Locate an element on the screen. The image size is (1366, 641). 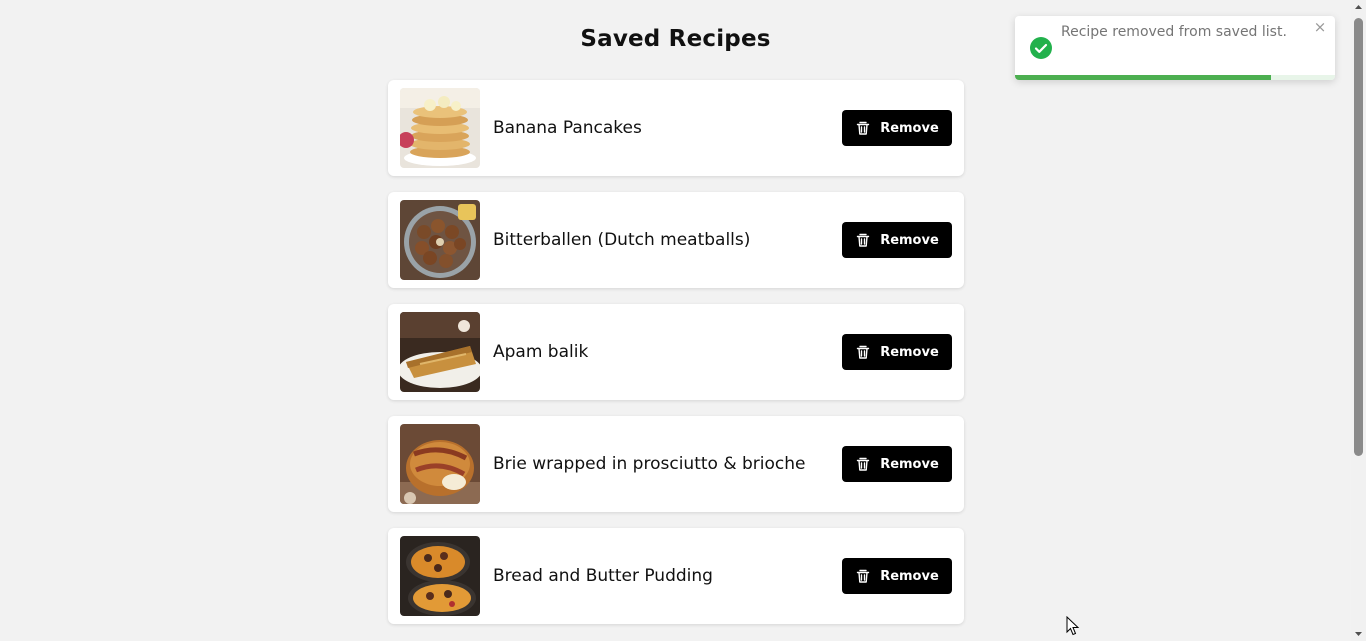
scroll-down-arrow-icon is located at coordinates (1358, 634).